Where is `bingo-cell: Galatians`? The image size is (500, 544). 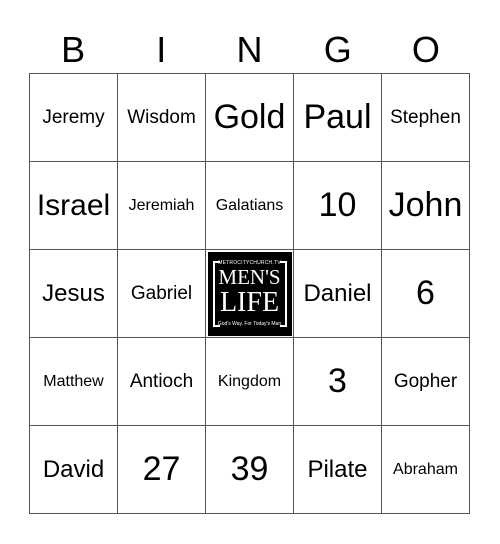 bingo-cell: Galatians is located at coordinates (250, 206).